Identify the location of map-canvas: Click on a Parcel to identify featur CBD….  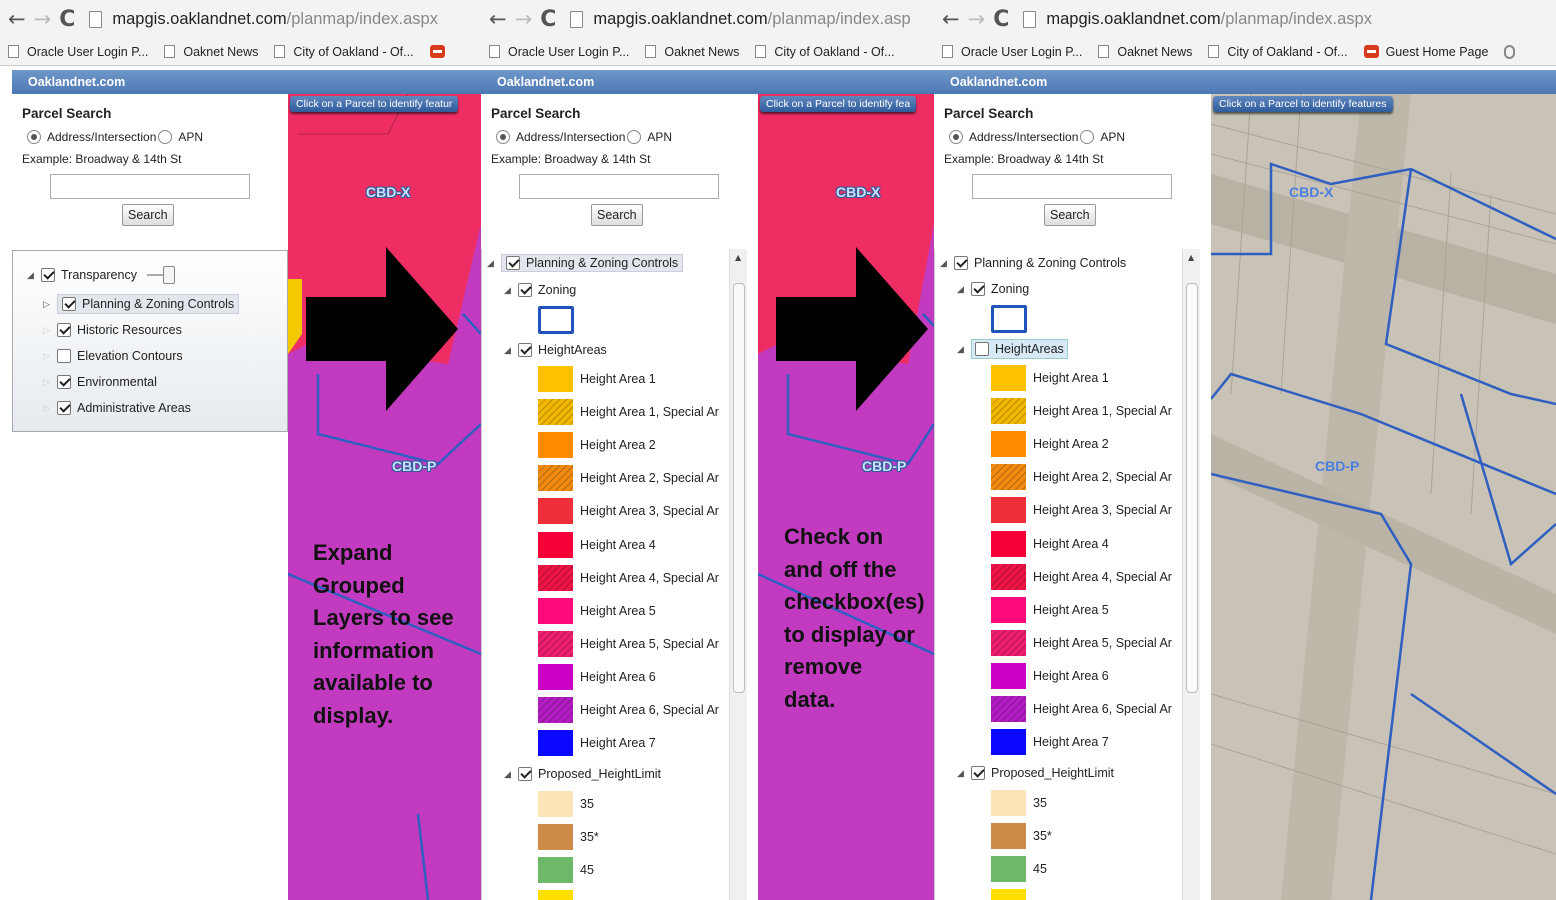
(384, 497).